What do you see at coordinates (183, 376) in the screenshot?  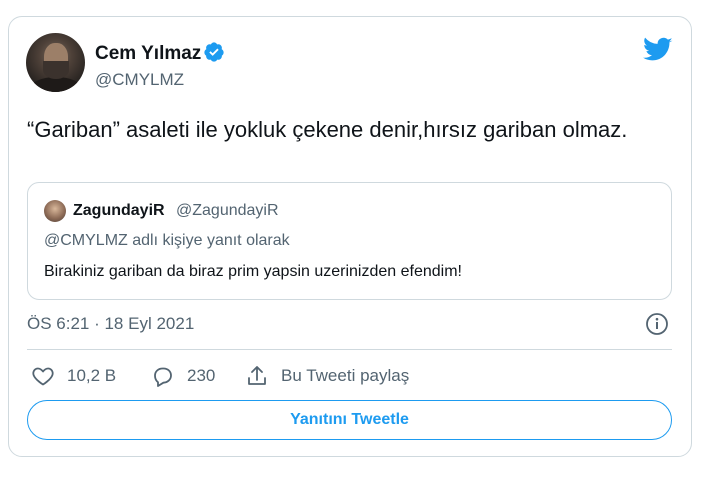 I see `reply-count-button: 230` at bounding box center [183, 376].